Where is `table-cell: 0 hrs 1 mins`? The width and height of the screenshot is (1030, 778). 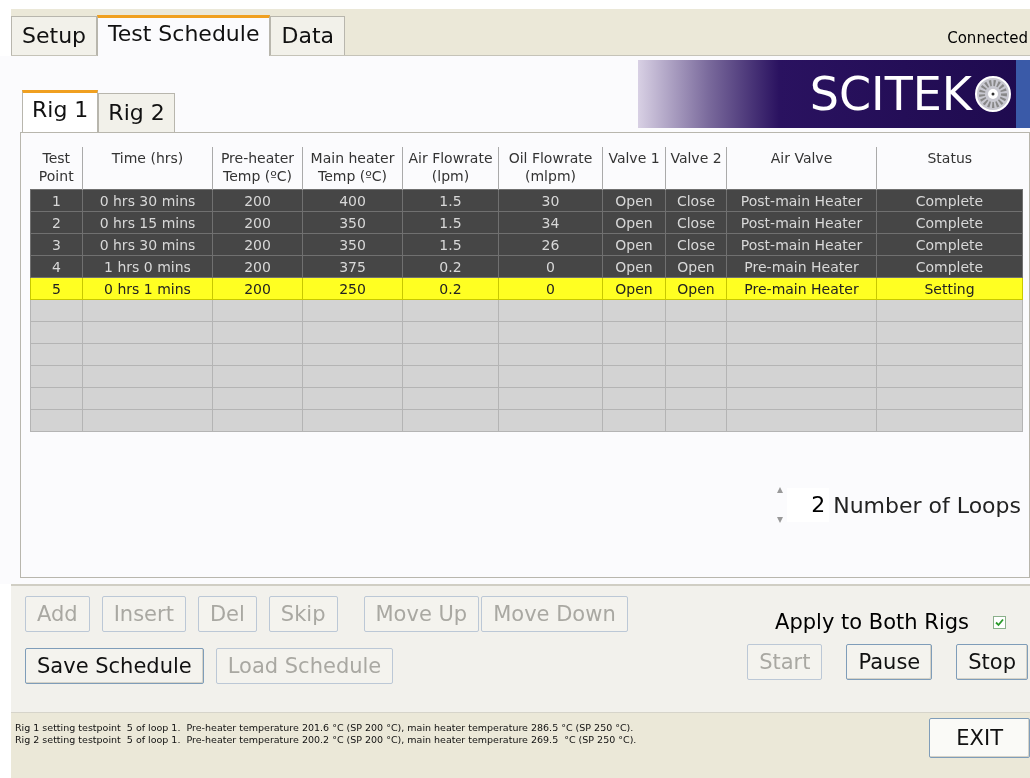
table-cell: 0 hrs 1 mins is located at coordinates (147, 288).